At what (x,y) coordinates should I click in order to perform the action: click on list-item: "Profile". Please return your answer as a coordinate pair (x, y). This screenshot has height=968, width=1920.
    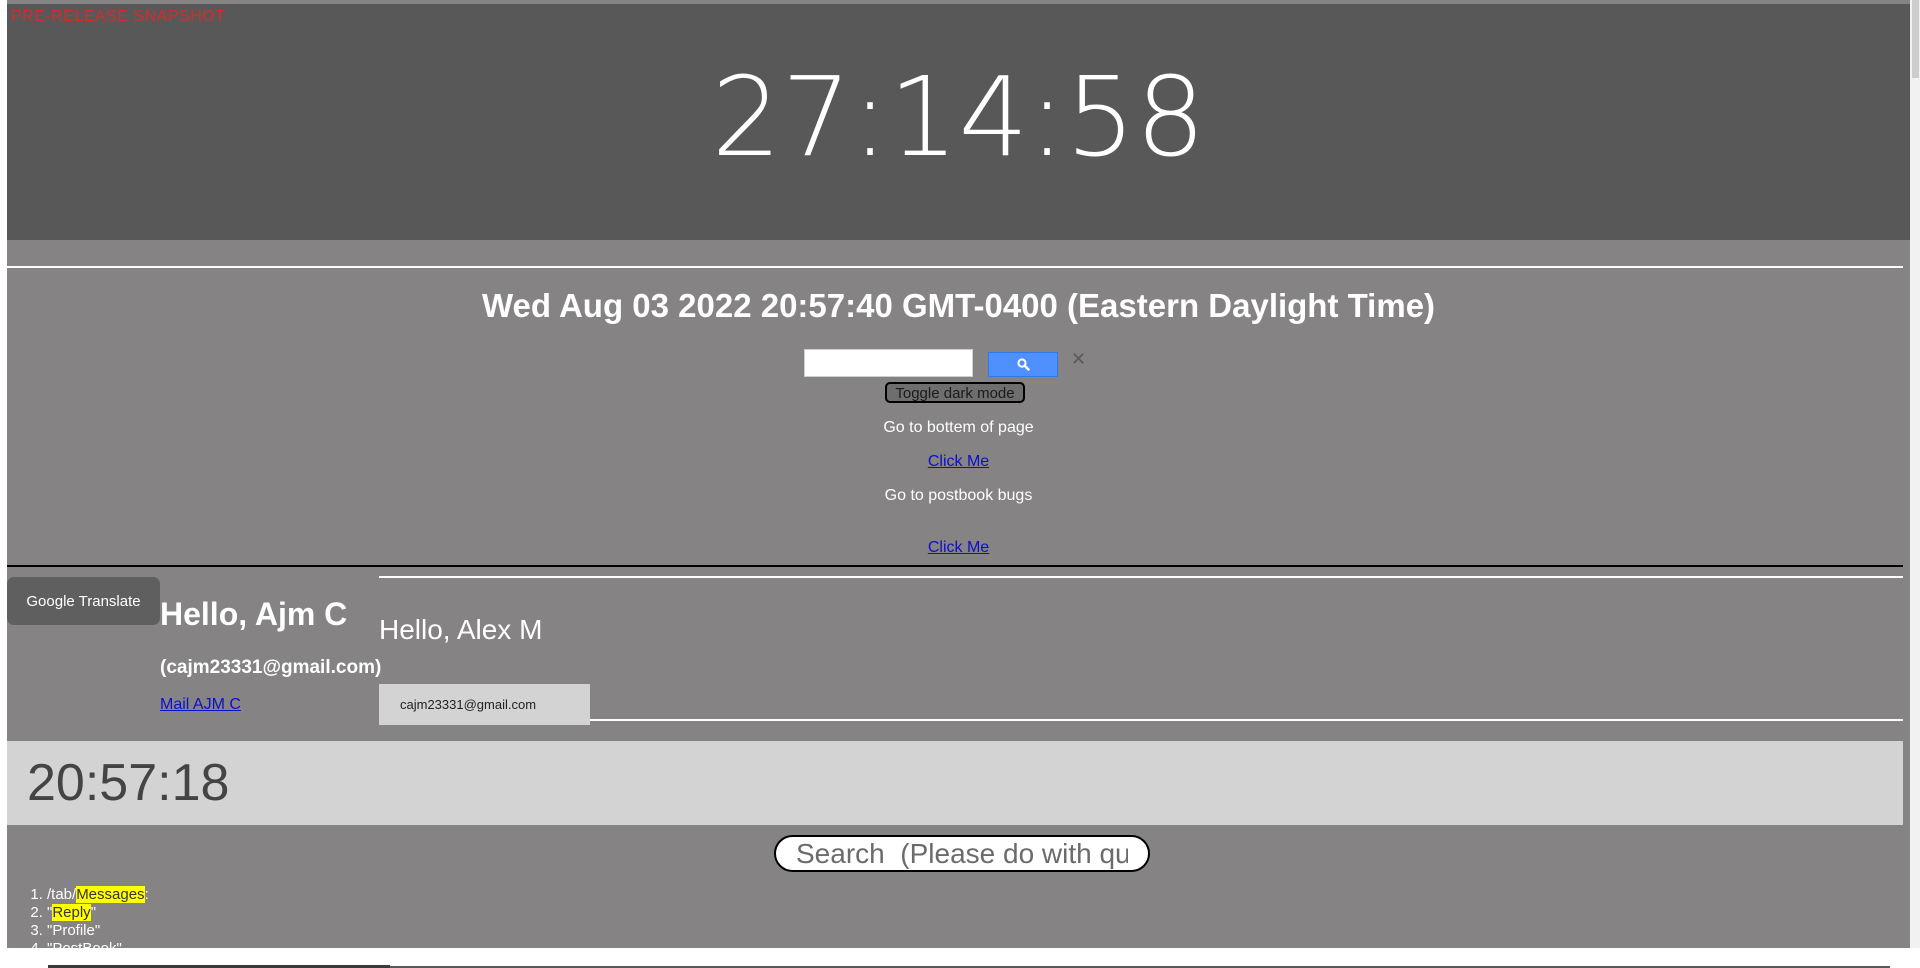
    Looking at the image, I should click on (98, 931).